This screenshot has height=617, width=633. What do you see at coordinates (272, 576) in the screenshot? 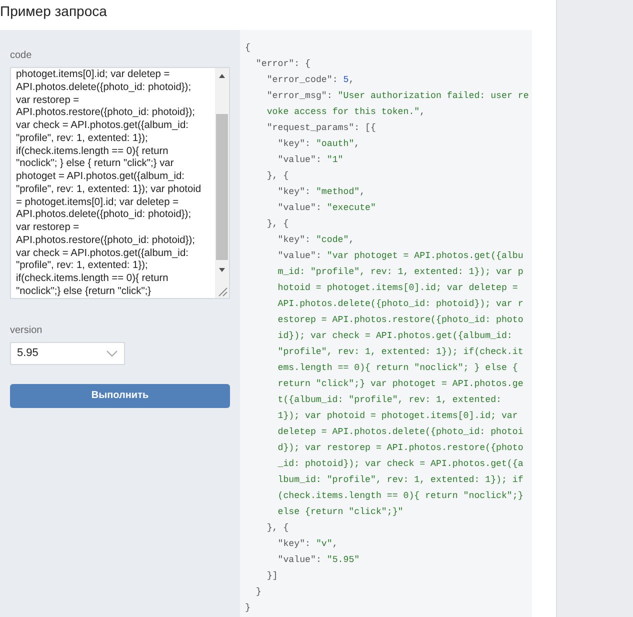
I see `code-line: }]` at bounding box center [272, 576].